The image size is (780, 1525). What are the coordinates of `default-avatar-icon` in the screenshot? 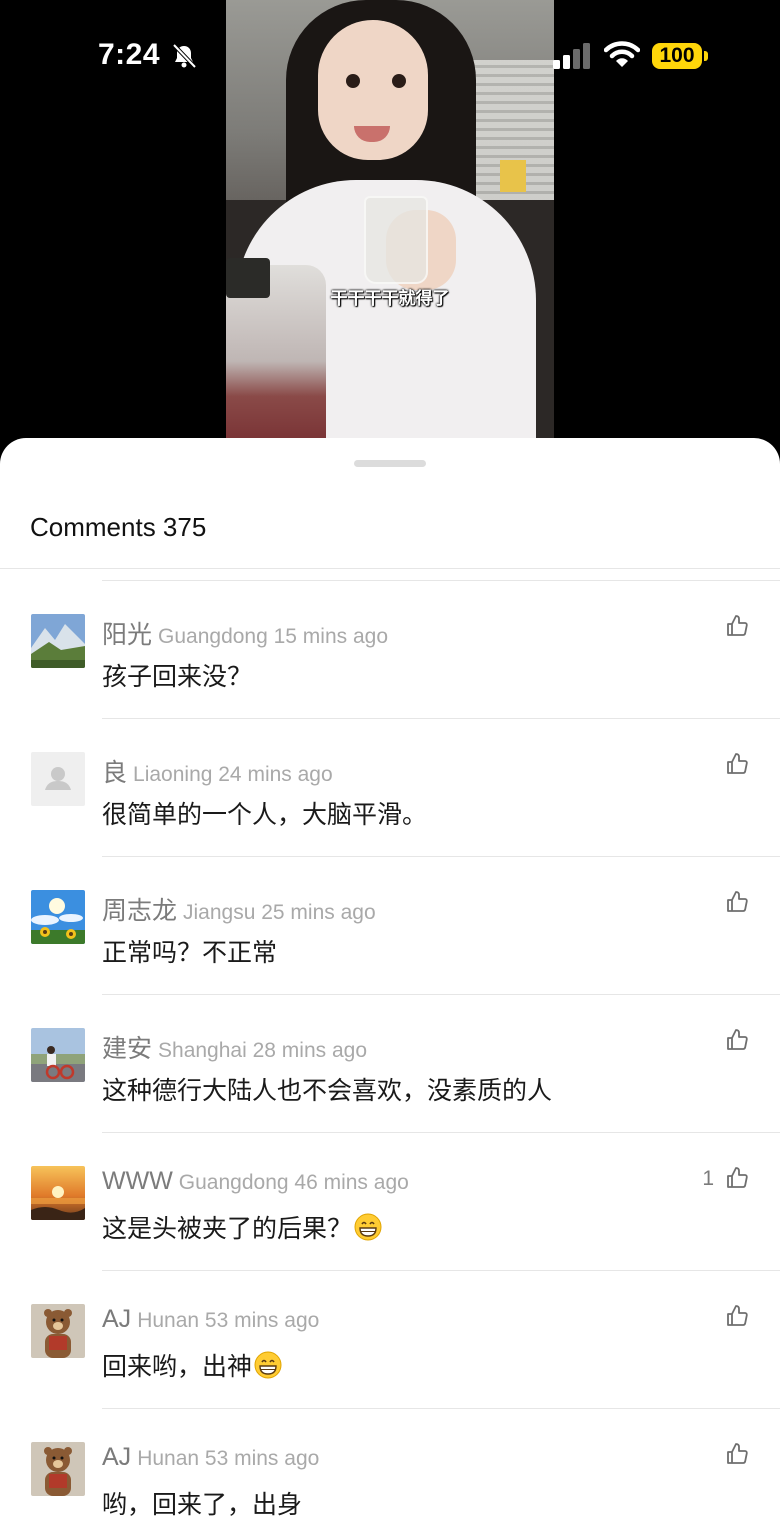 It's located at (58, 779).